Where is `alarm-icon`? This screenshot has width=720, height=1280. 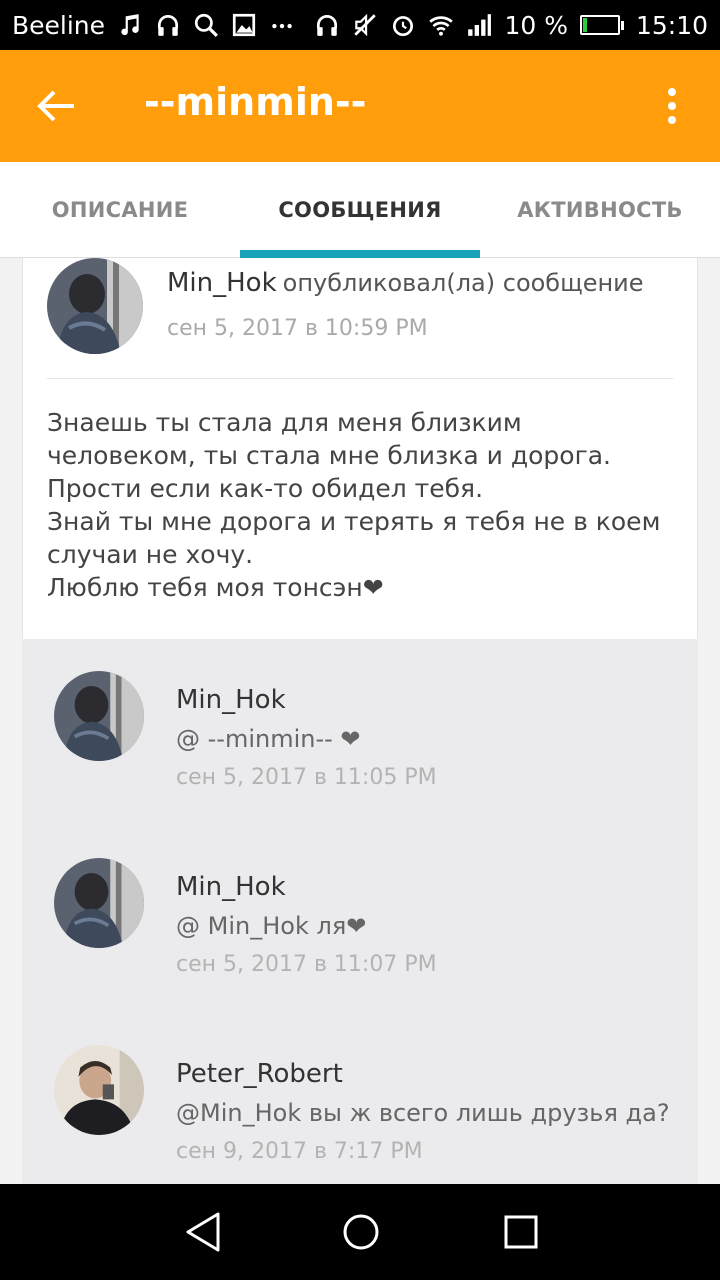 alarm-icon is located at coordinates (403, 25).